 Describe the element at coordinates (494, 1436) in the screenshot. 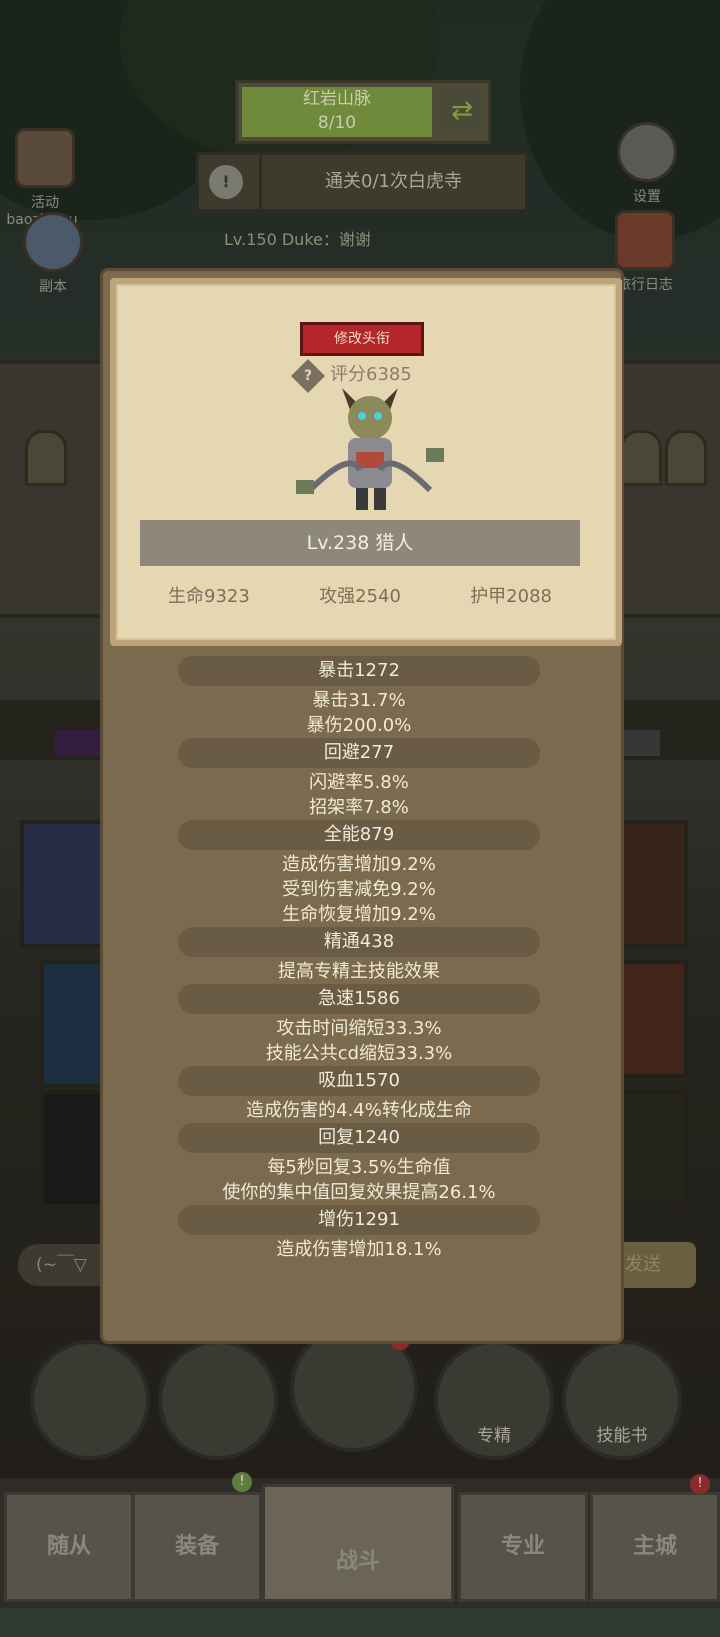

I see `specialization-label: 专精` at that location.